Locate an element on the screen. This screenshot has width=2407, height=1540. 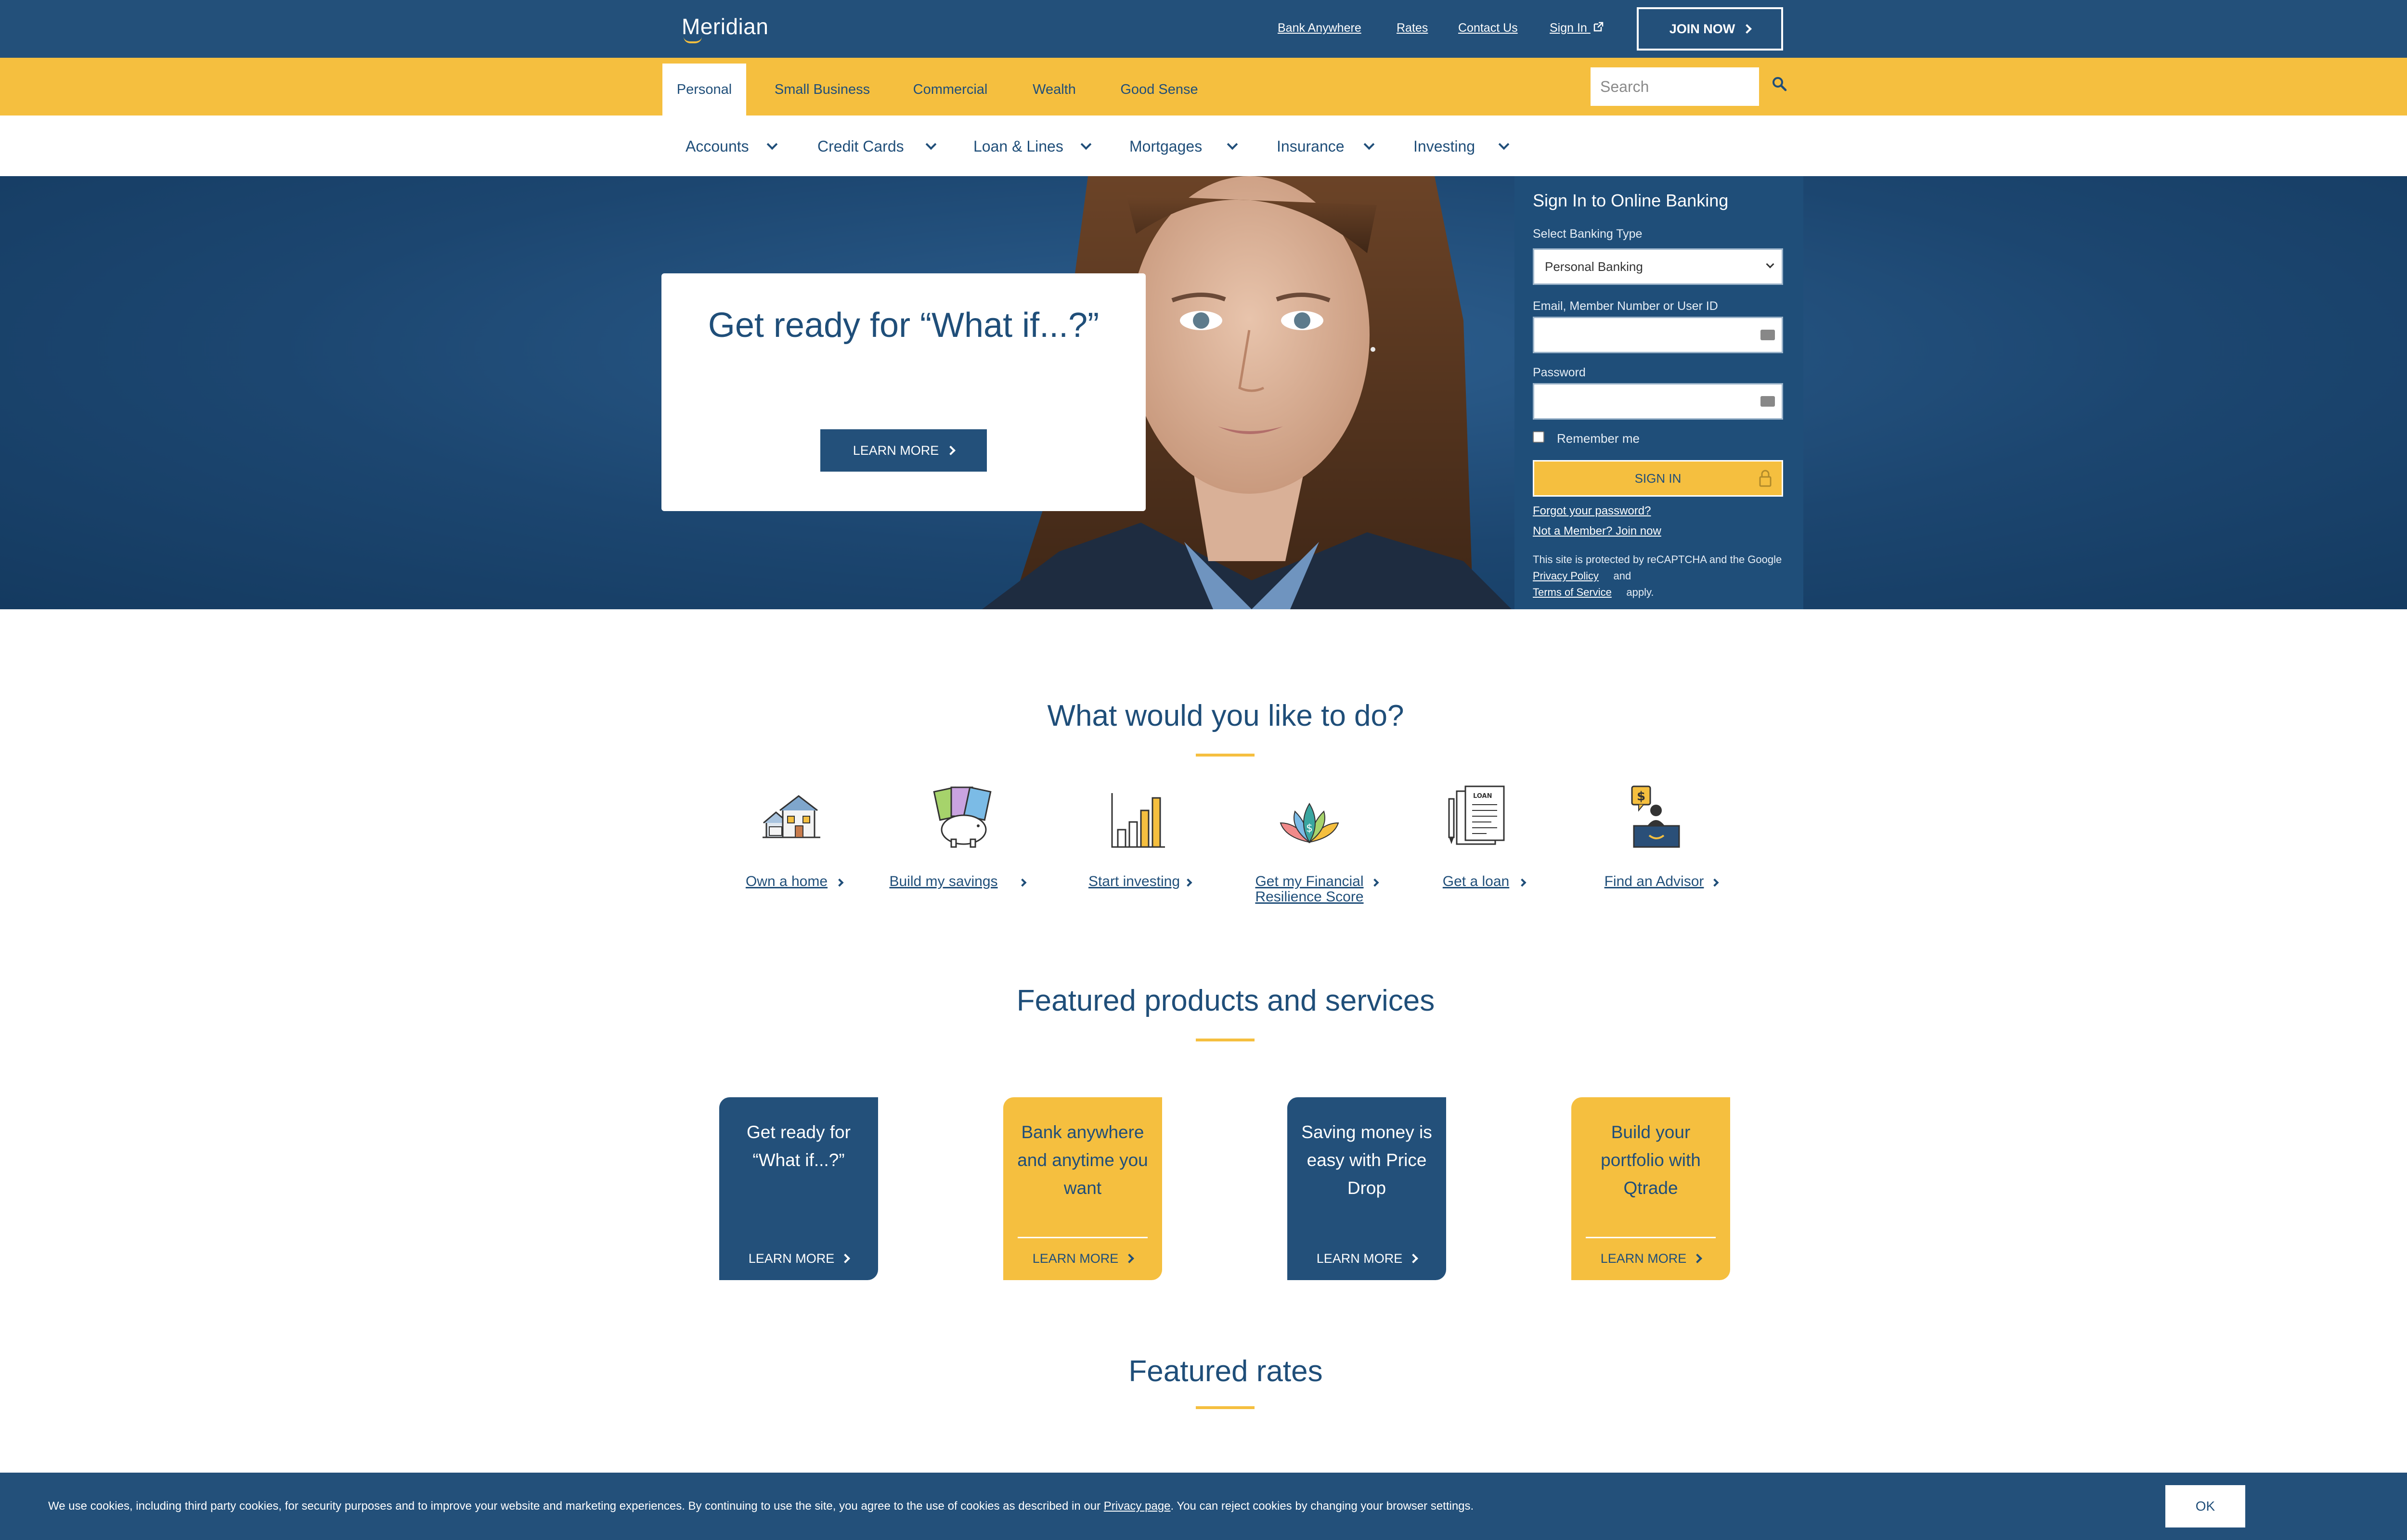
action-find-advisor: $ Find an Advisor is located at coordinates (1656, 834).